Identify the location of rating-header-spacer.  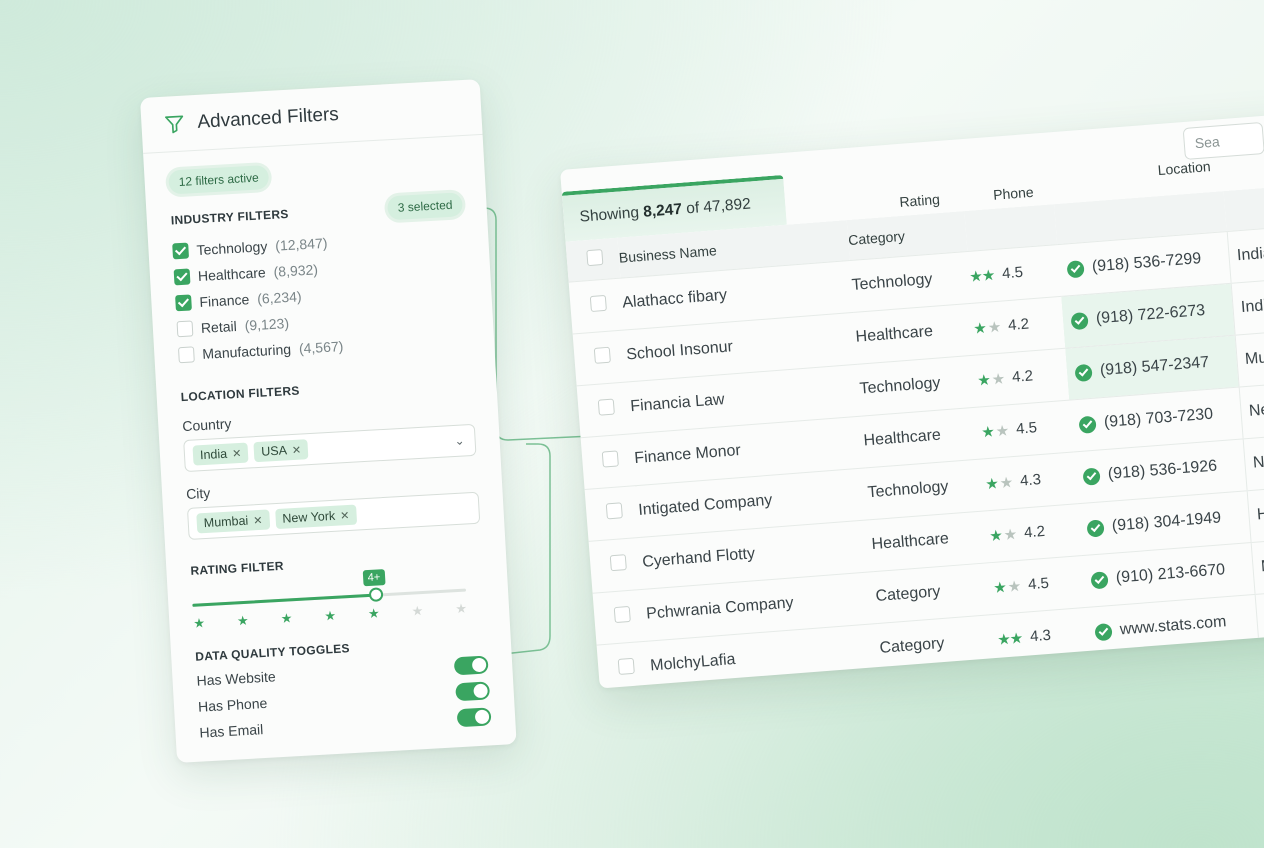
(1011, 227).